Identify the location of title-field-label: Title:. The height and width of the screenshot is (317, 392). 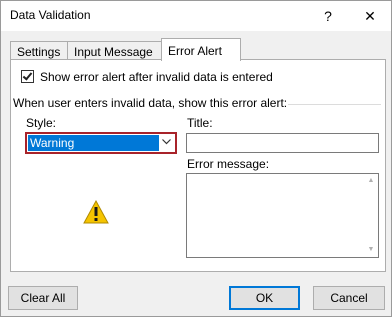
(200, 123).